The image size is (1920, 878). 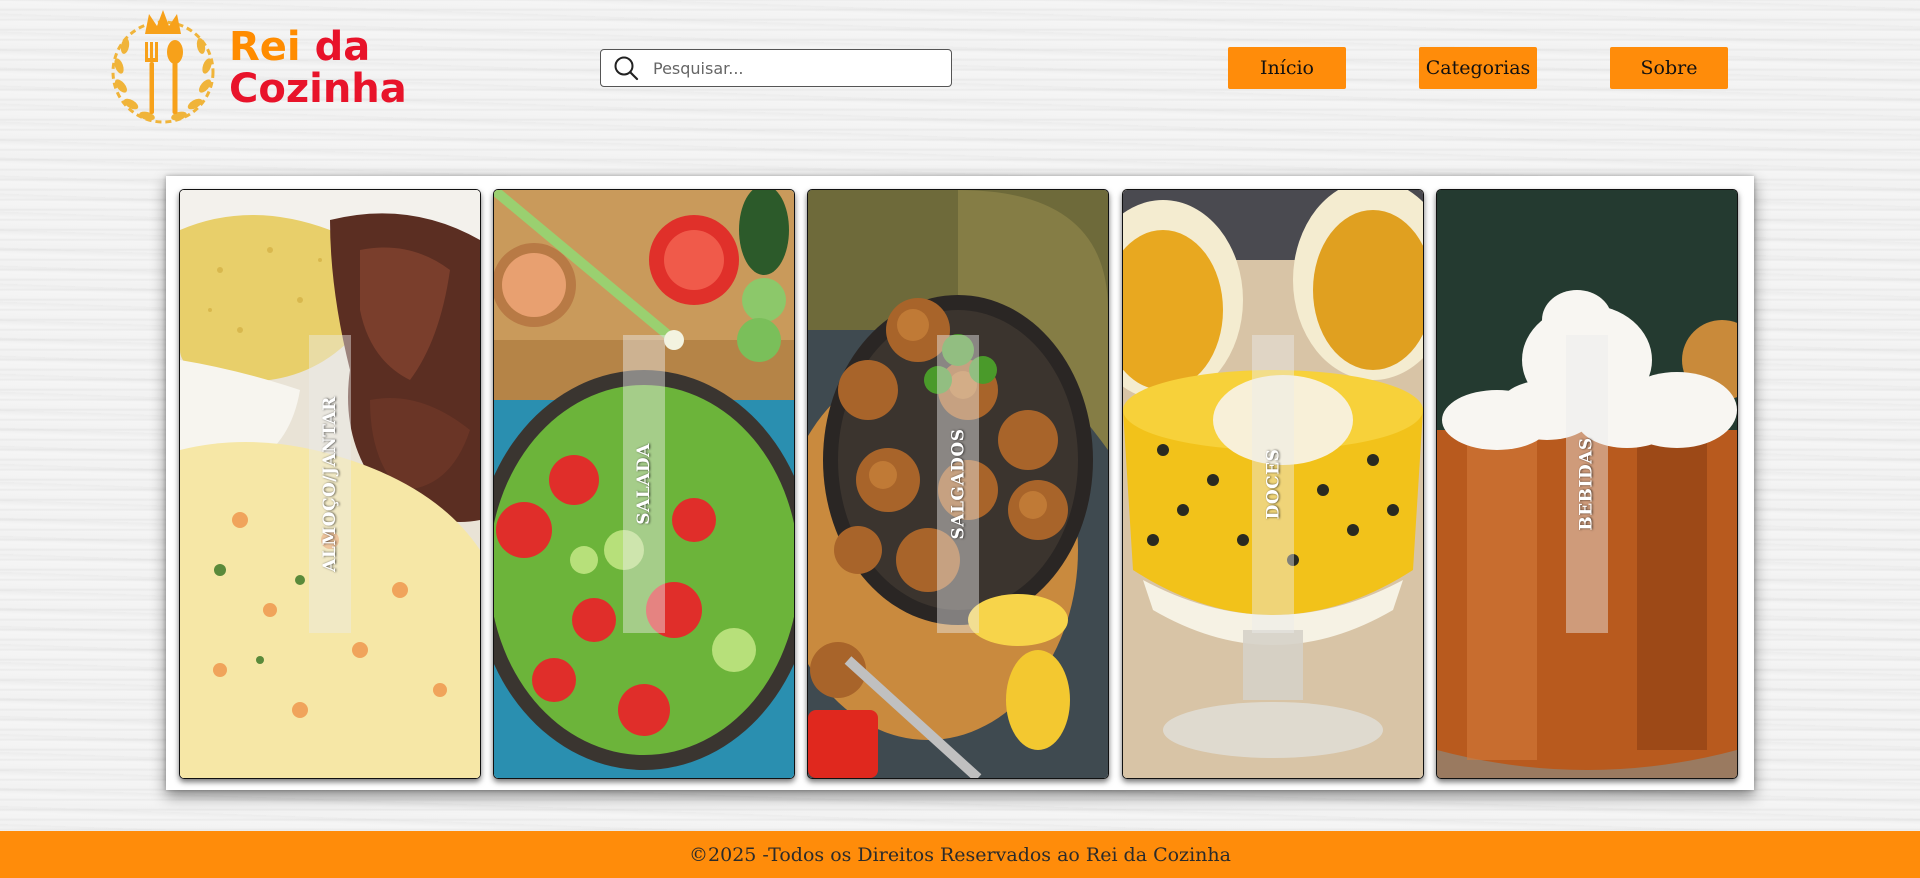 I want to click on category-label: SALGADOS, so click(x=958, y=484).